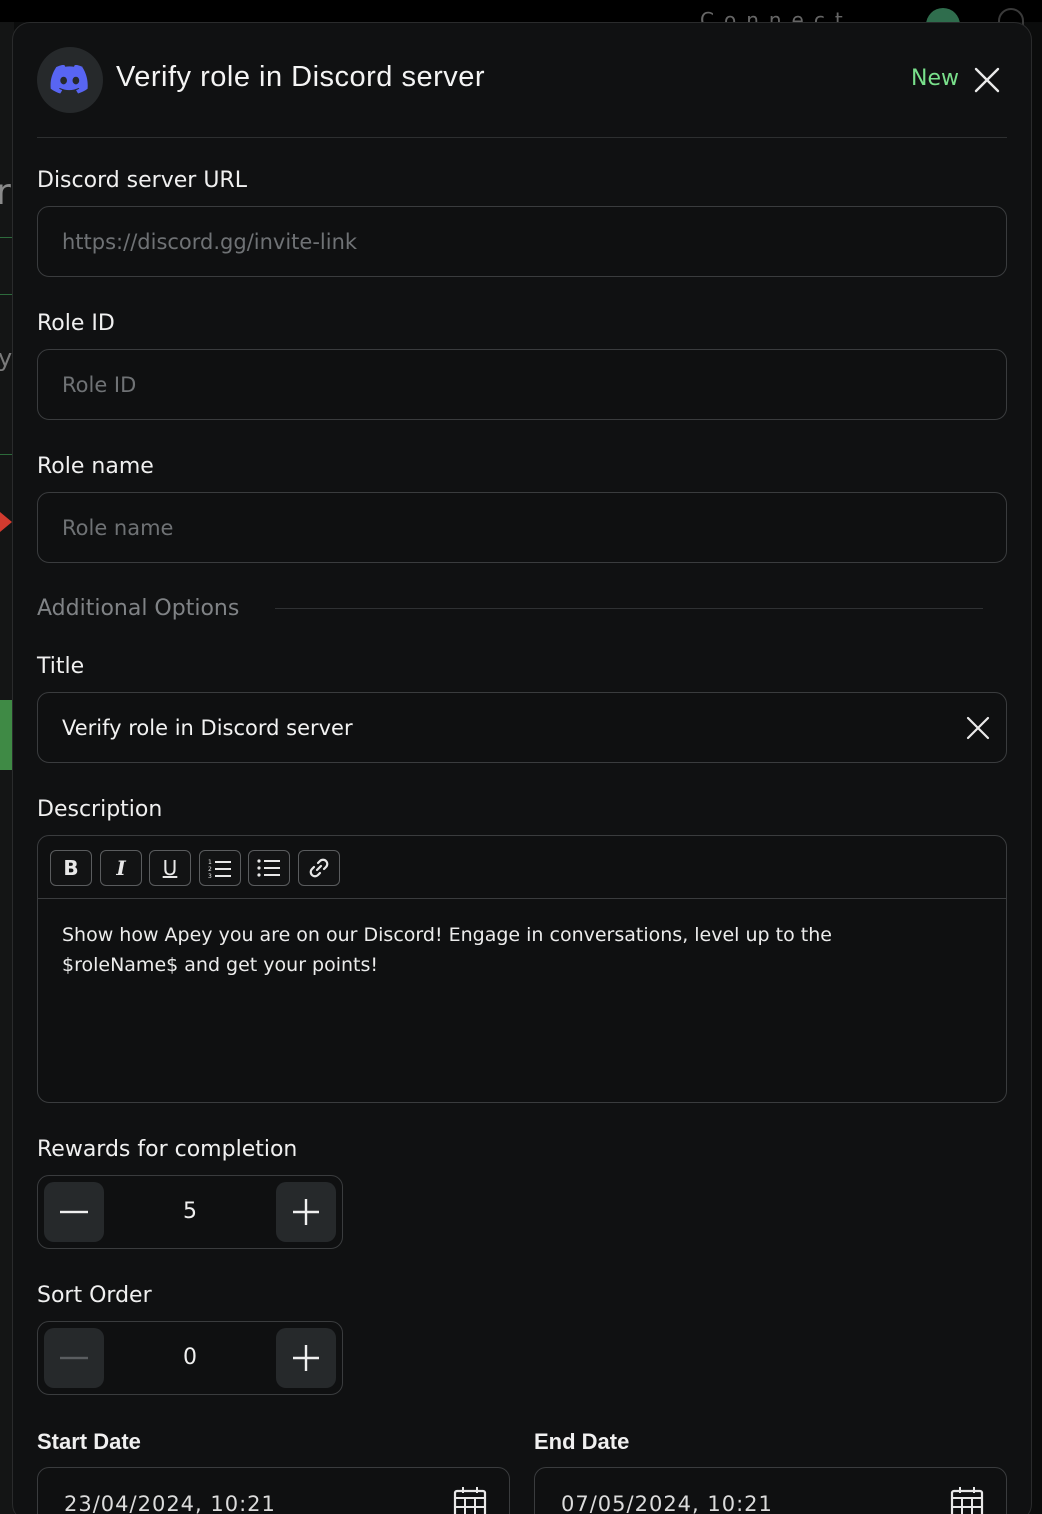  Describe the element at coordinates (502, 384) in the screenshot. I see `role-id-input` at that location.